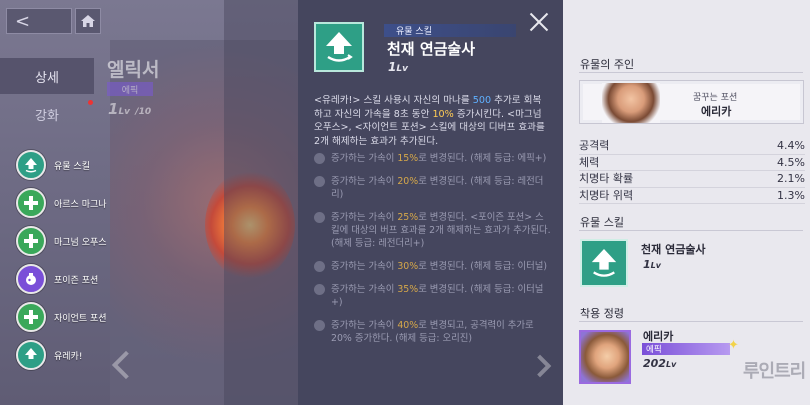  I want to click on stat-label: 치명타 확률, so click(606, 178).